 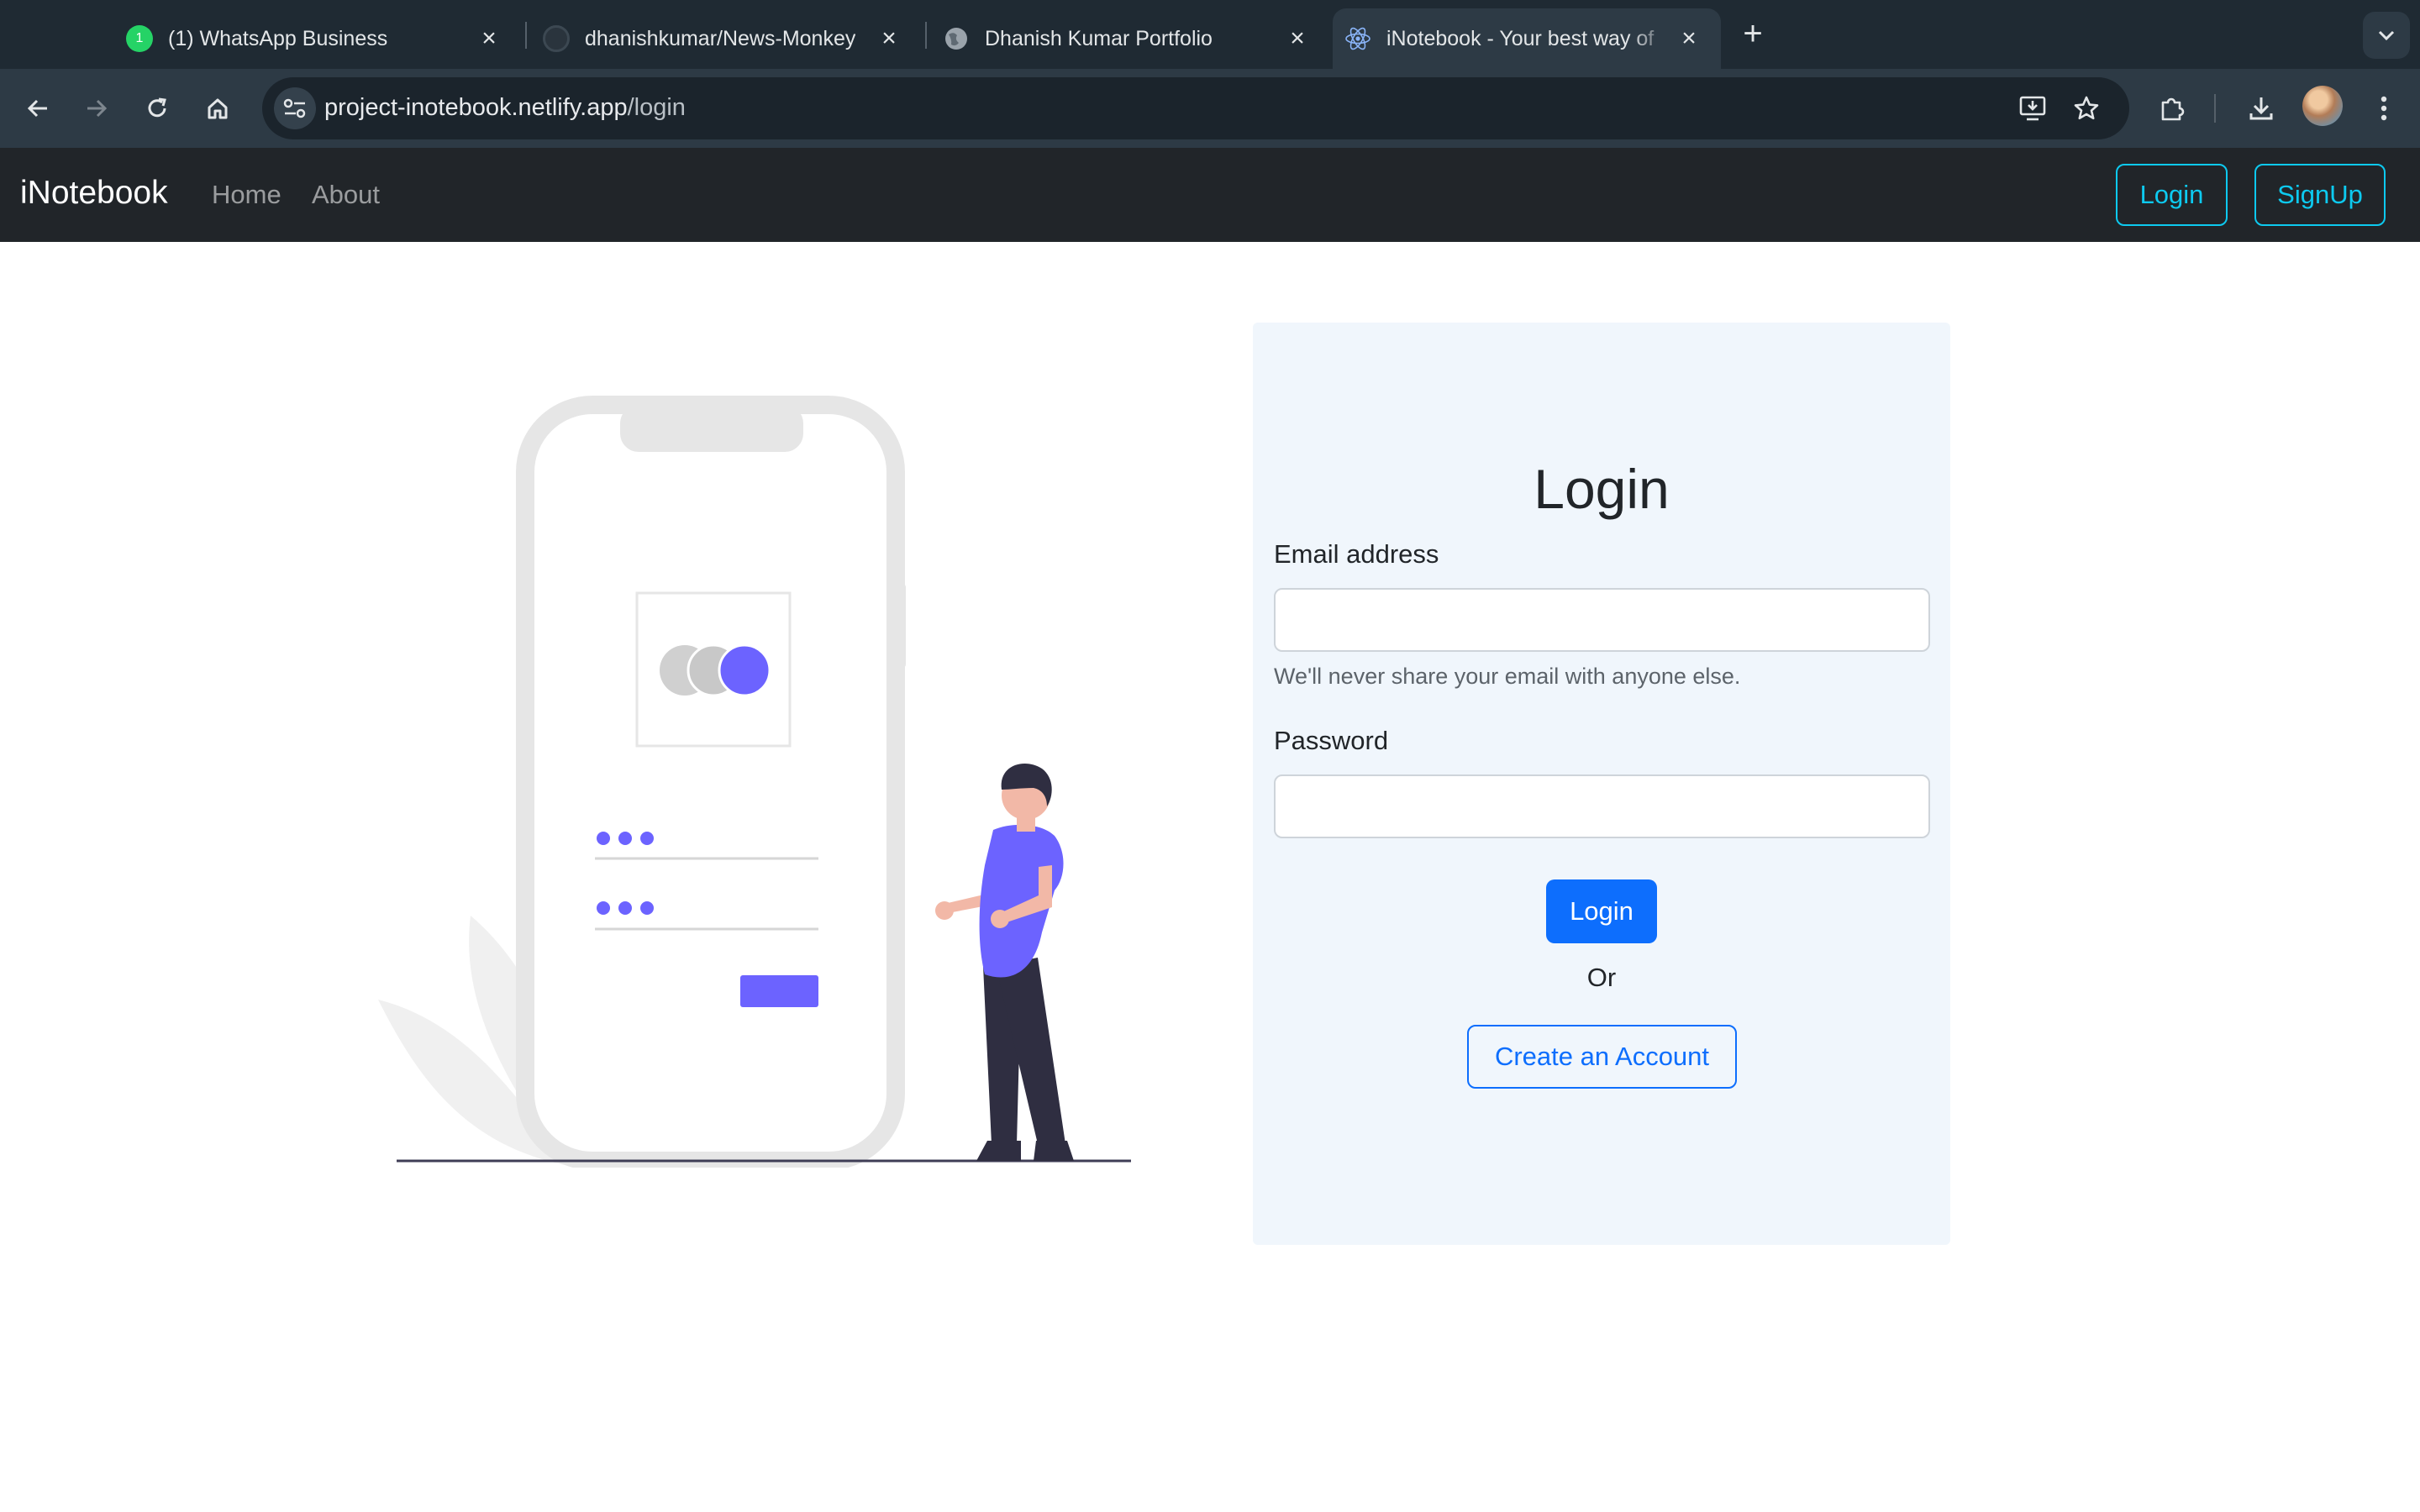 What do you see at coordinates (957, 38) in the screenshot?
I see `globe-icon` at bounding box center [957, 38].